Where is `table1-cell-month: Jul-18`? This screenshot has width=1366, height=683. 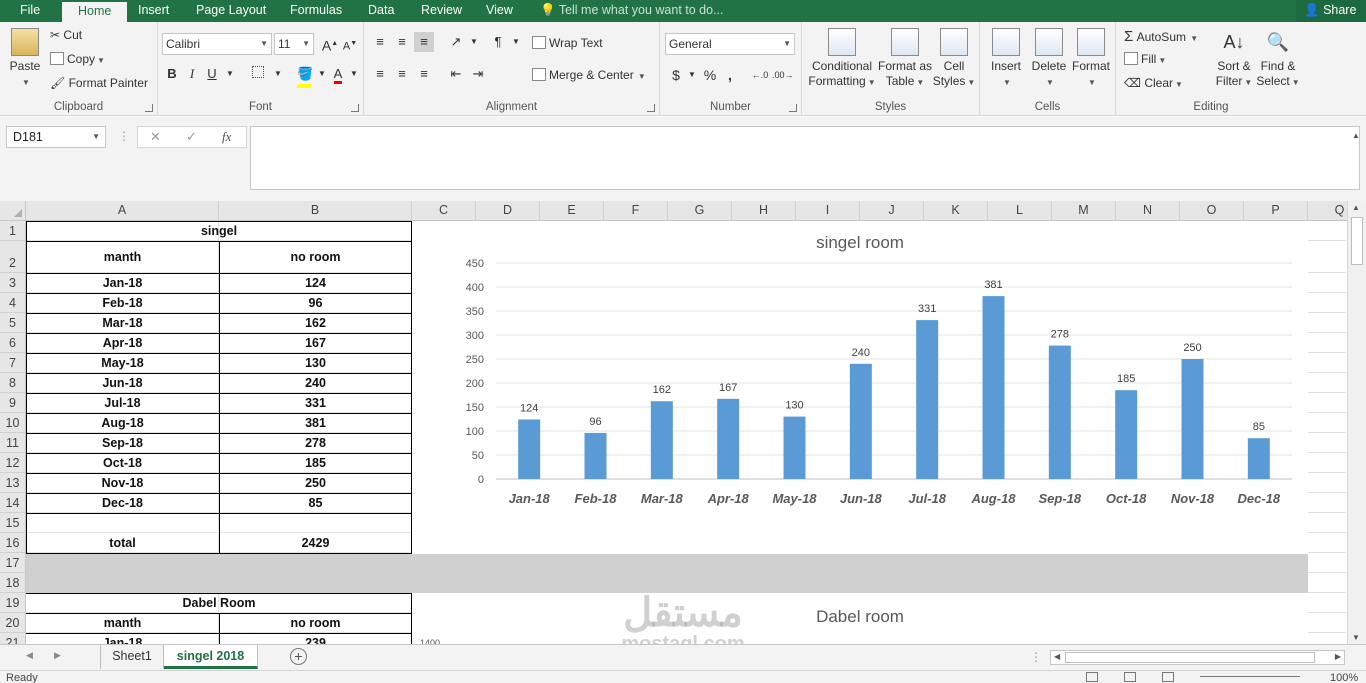
table1-cell-month: Jul-18 is located at coordinates (122, 403).